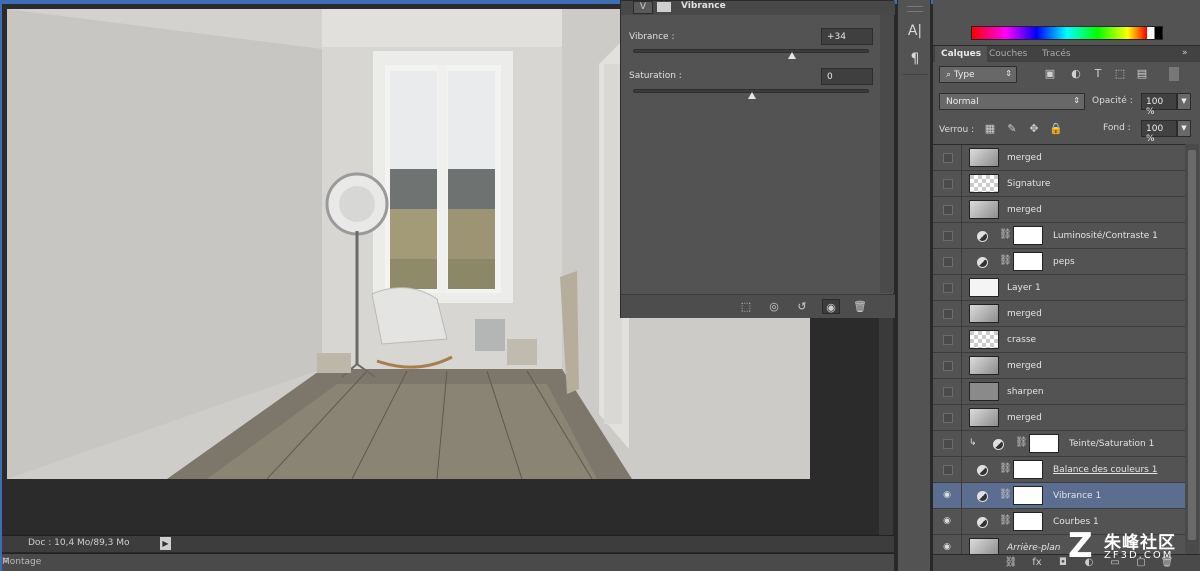  I want to click on layers-scrollbar-thumb, so click(1192, 345).